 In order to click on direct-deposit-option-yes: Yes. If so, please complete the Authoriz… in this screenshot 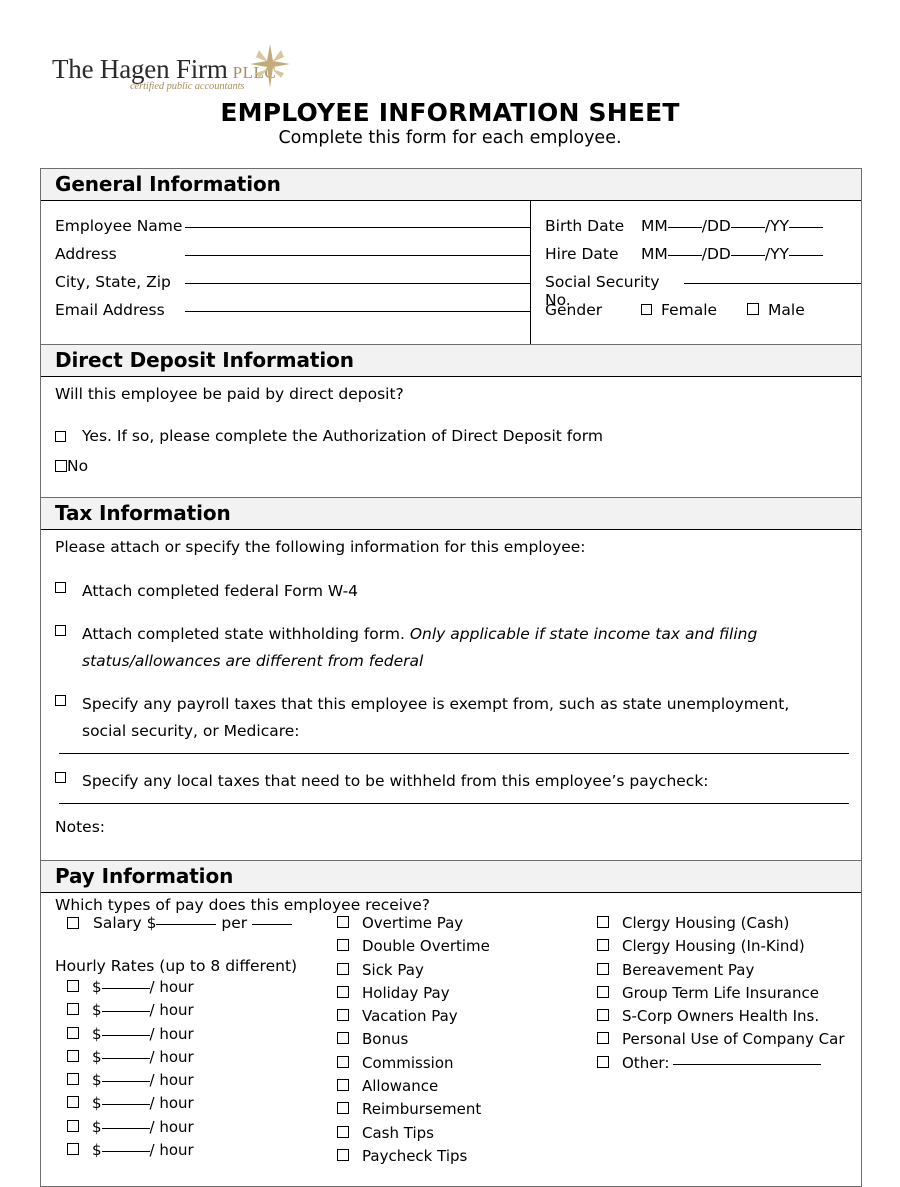, I will do `click(458, 442)`.